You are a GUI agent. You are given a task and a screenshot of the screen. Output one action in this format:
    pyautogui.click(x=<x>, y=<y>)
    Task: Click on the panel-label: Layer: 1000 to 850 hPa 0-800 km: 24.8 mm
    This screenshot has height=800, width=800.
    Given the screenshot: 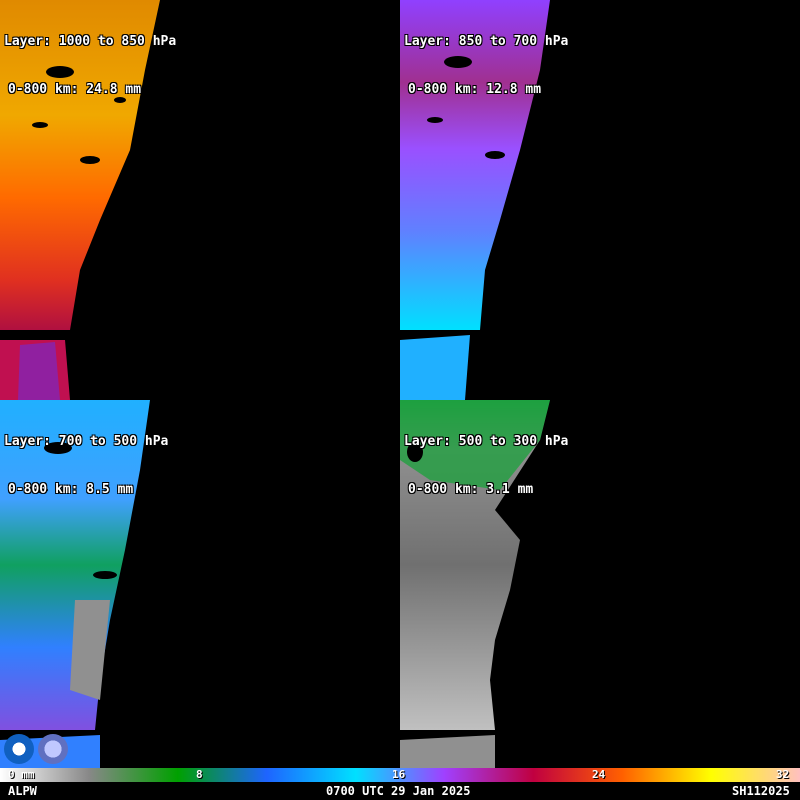 What is the action you would take?
    pyautogui.click(x=90, y=66)
    